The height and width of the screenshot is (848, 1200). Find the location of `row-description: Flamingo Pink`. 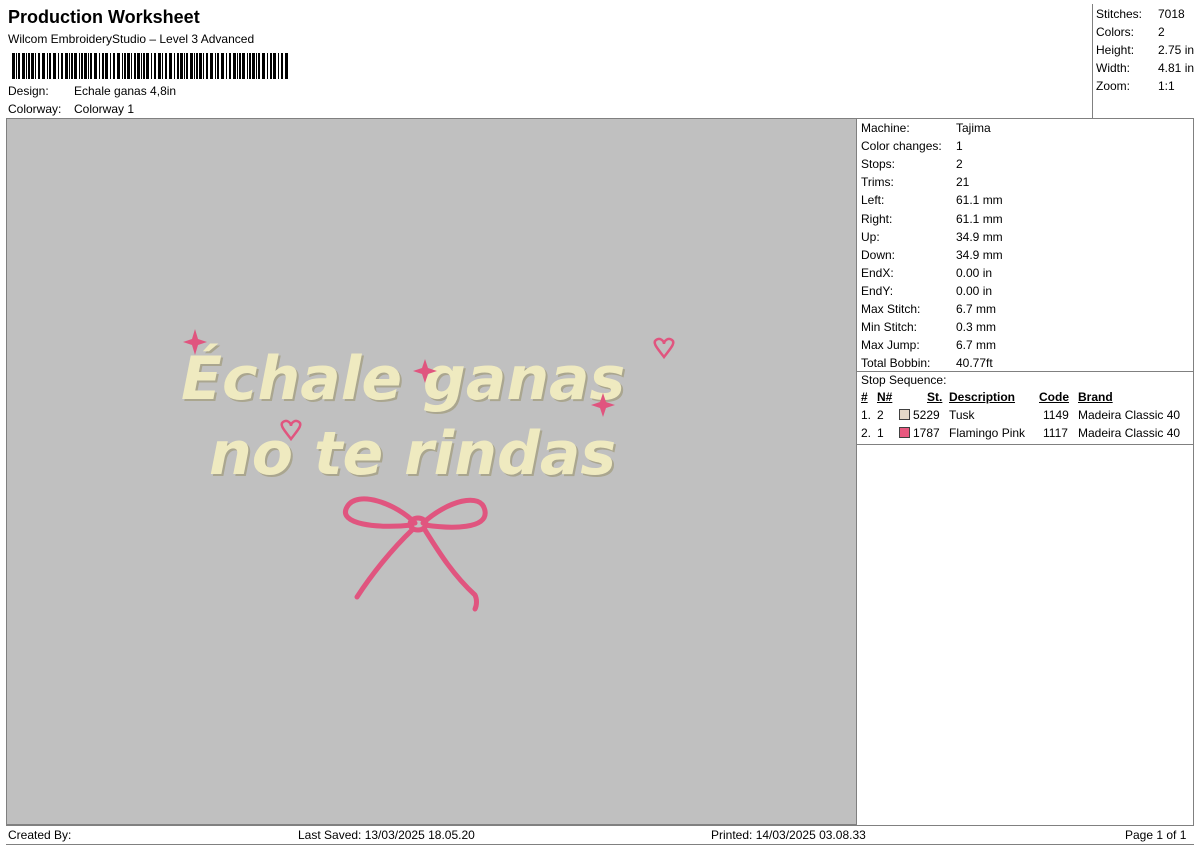

row-description: Flamingo Pink is located at coordinates (987, 433).